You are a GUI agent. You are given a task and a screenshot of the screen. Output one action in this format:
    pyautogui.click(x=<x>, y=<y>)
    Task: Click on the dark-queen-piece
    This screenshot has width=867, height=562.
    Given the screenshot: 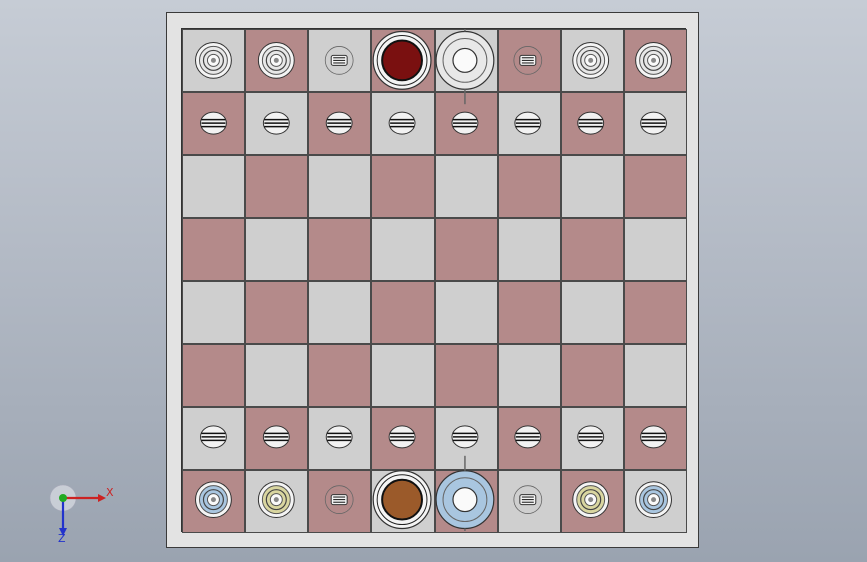 What is the action you would take?
    pyautogui.click(x=402, y=60)
    